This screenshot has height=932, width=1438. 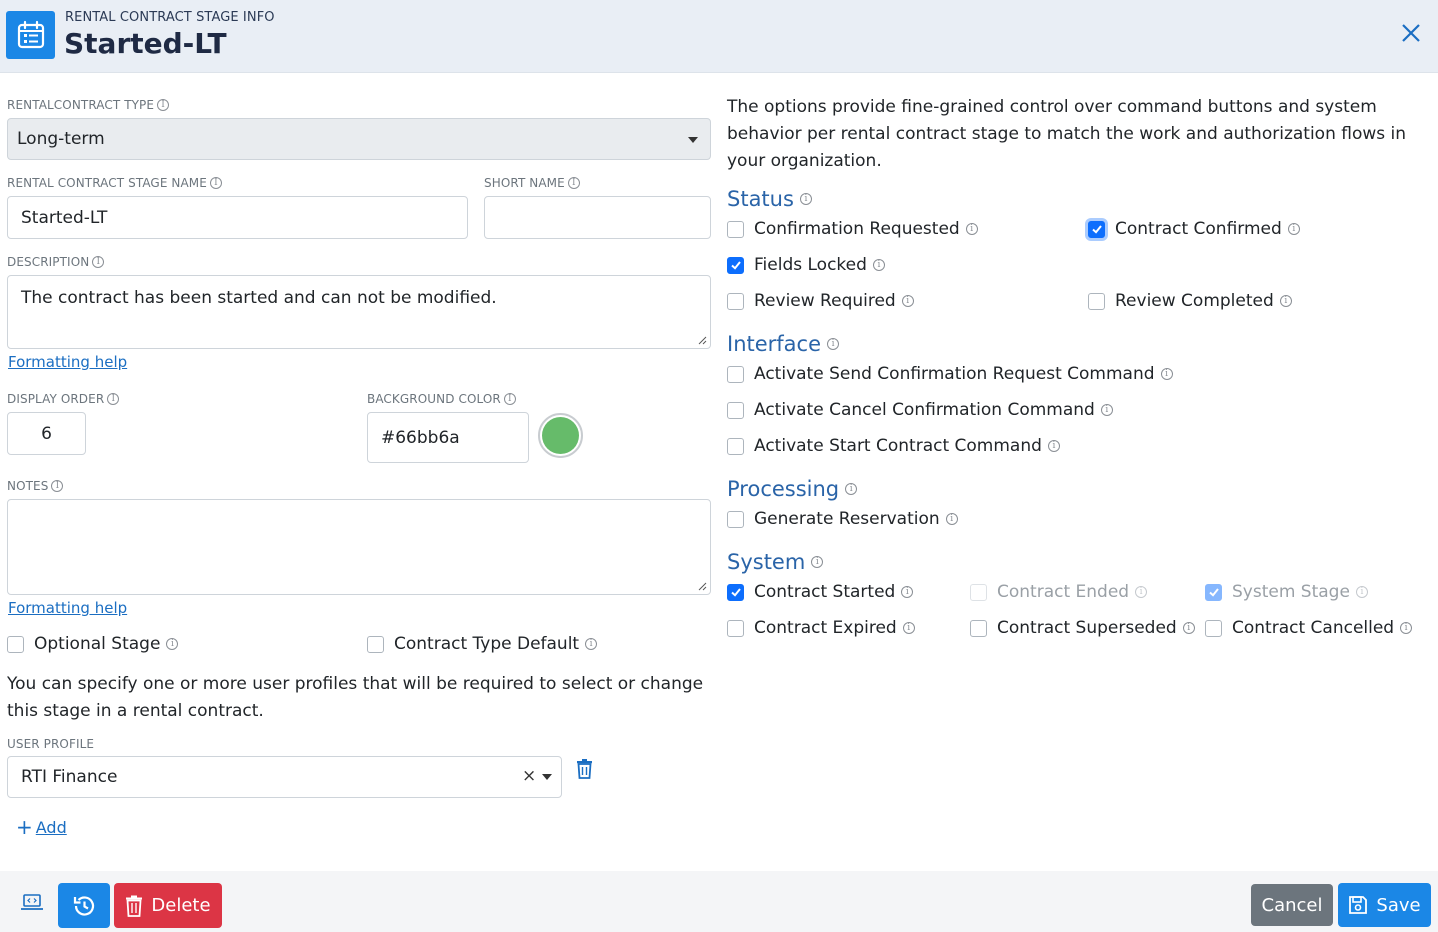 I want to click on add-profile-link: + Add, so click(x=41, y=827).